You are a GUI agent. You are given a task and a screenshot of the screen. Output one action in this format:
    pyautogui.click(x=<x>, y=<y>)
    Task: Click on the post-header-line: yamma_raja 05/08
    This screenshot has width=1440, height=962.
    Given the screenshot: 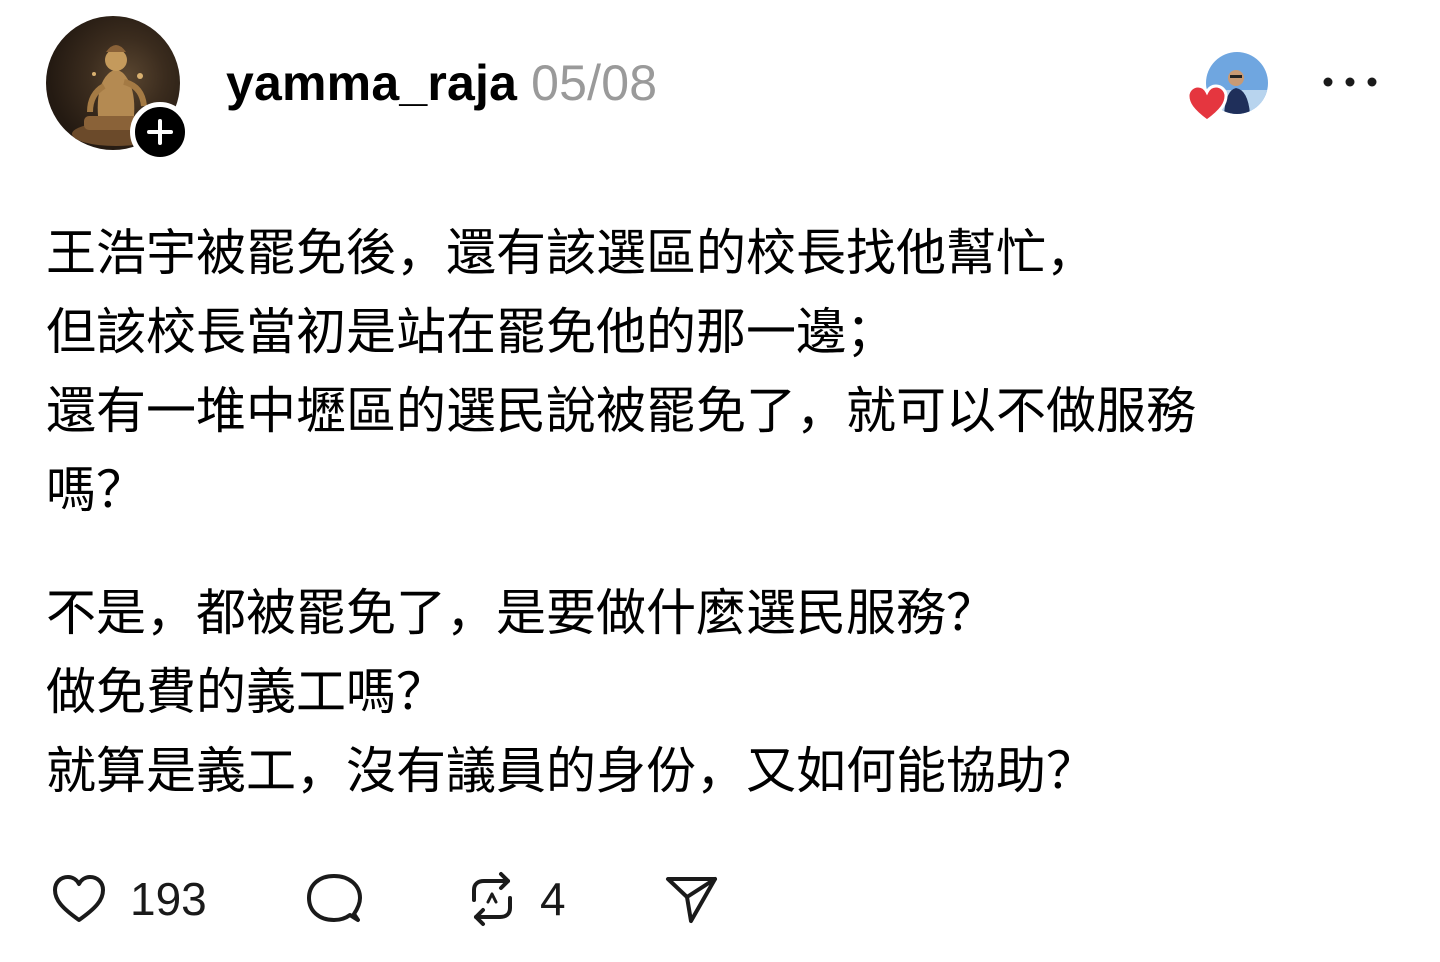 What is the action you would take?
    pyautogui.click(x=441, y=83)
    